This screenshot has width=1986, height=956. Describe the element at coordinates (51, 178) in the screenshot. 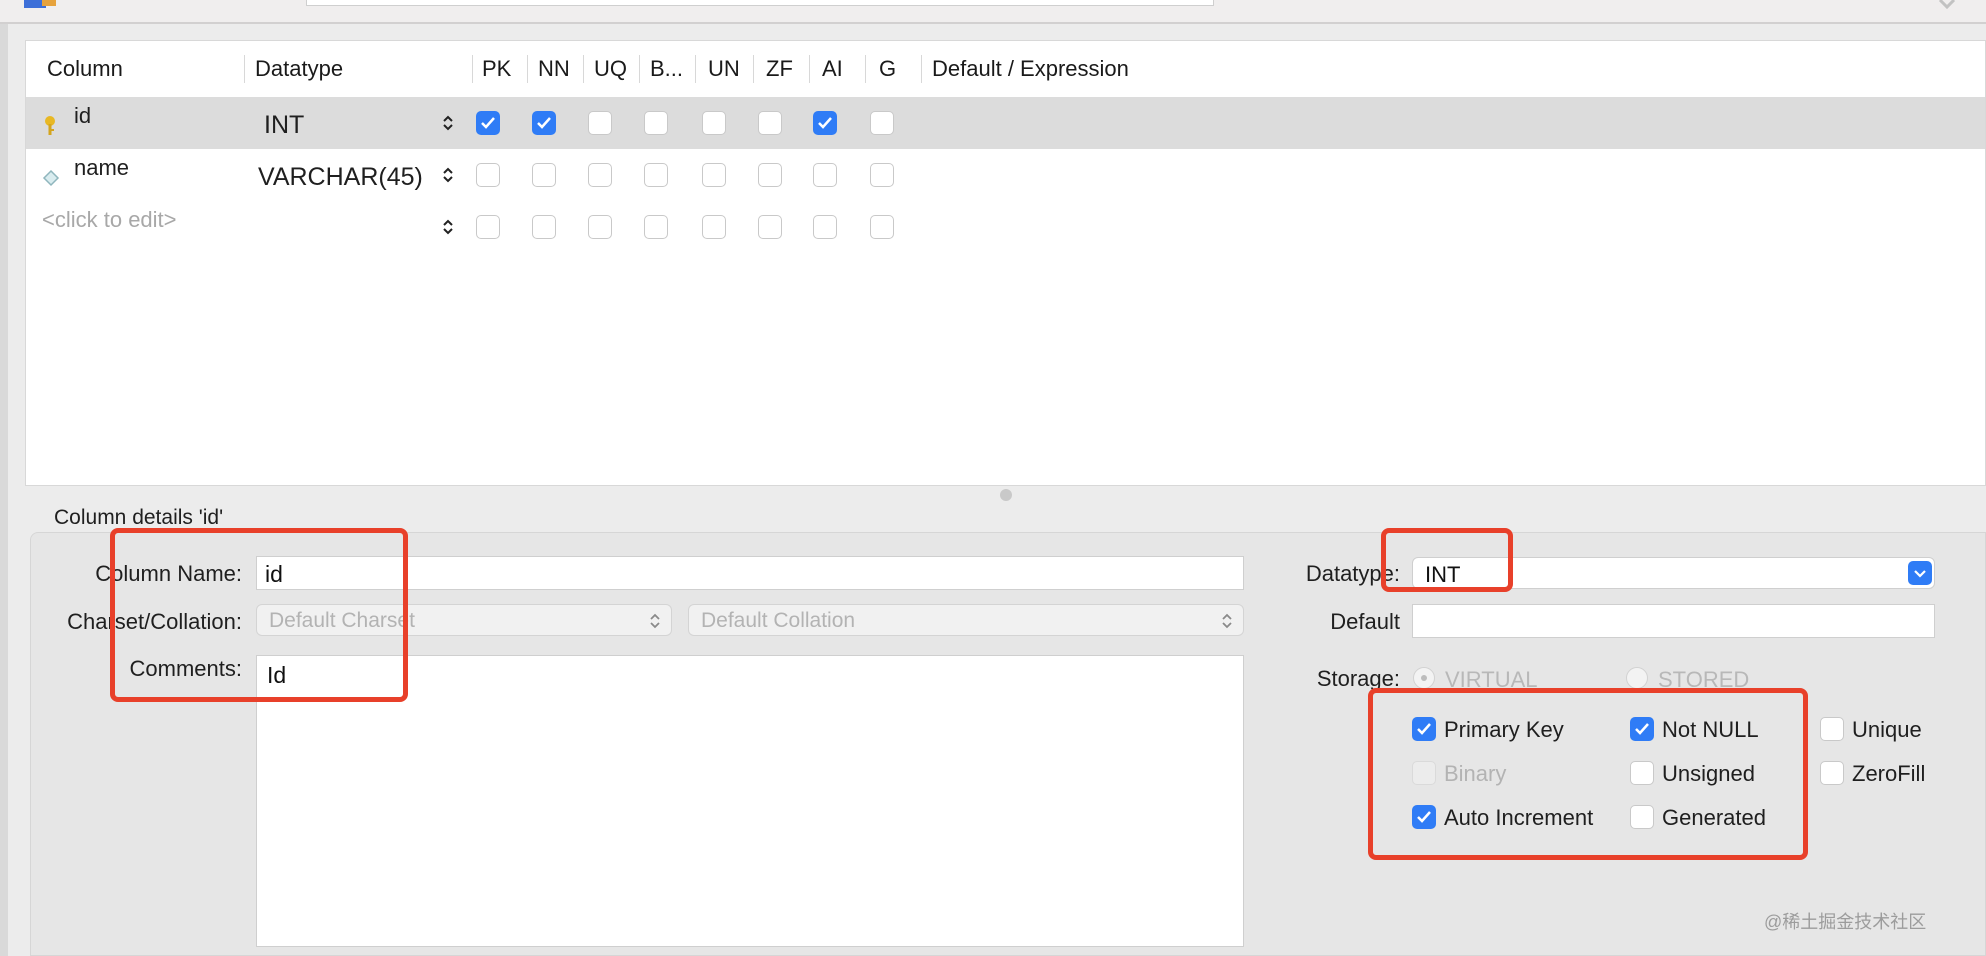

I see `column-diamond-icon` at that location.